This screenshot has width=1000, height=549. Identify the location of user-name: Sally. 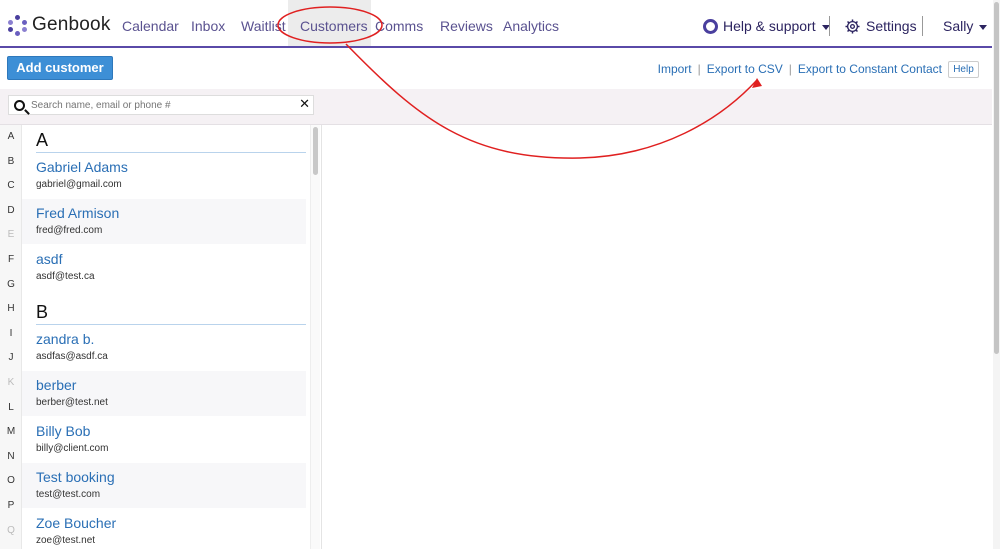
(958, 26).